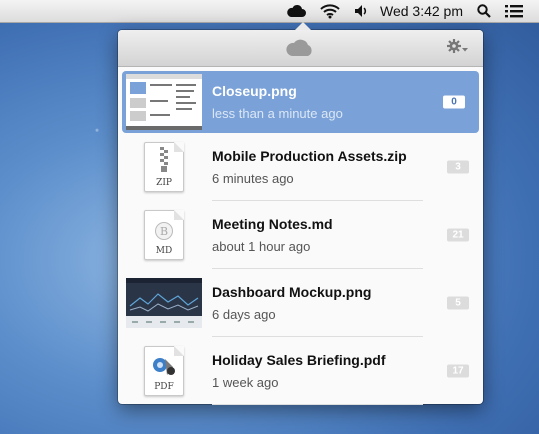 This screenshot has width=539, height=434. Describe the element at coordinates (300, 303) in the screenshot. I see `list-item: Dashboard Mockup.png 6 days ago 5` at that location.